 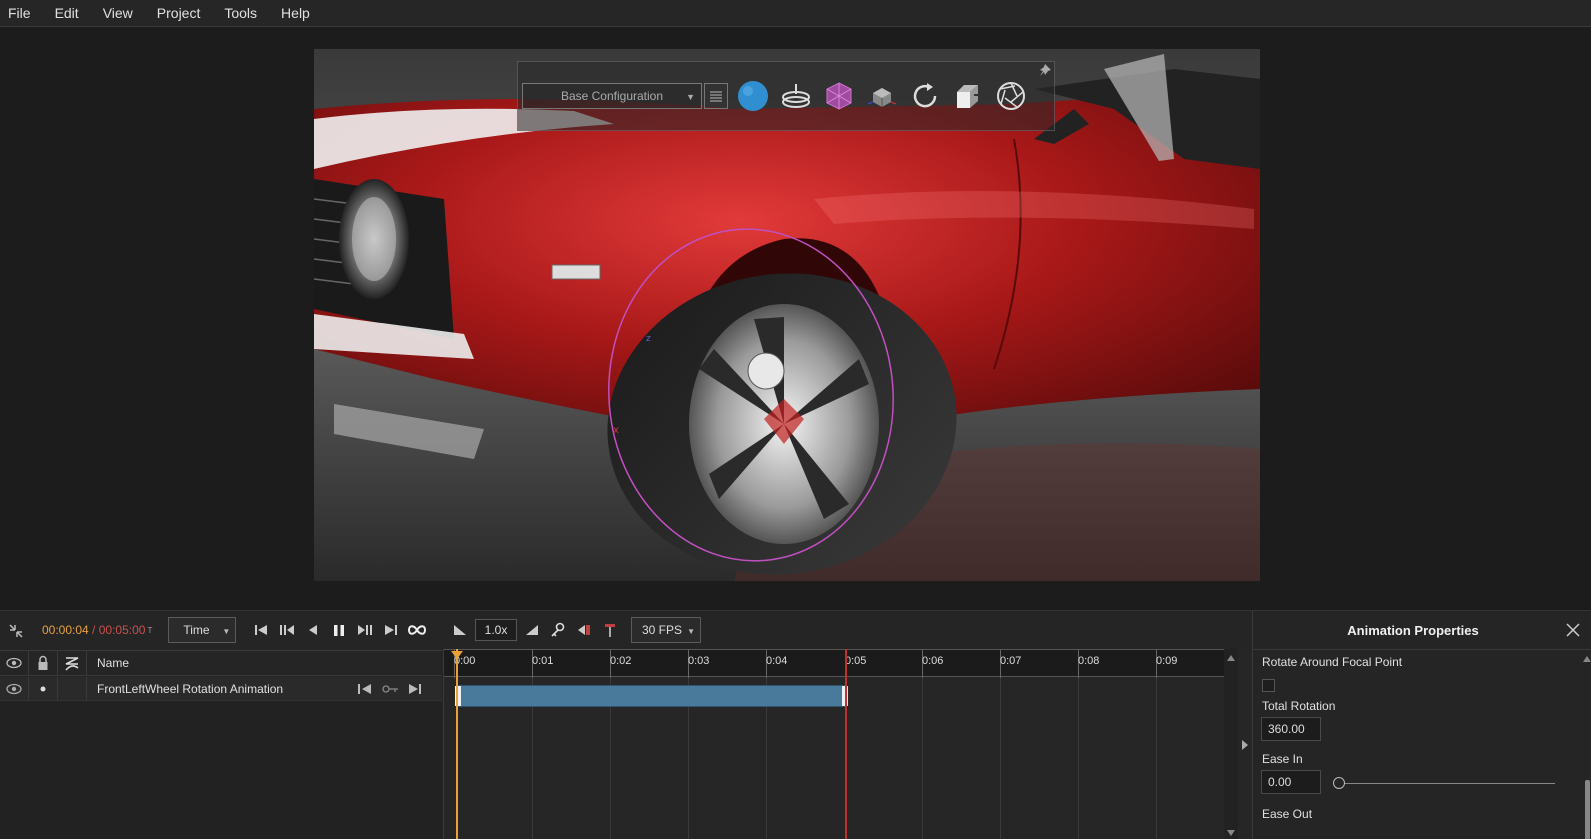 What do you see at coordinates (753, 96) in the screenshot?
I see `environment-button` at bounding box center [753, 96].